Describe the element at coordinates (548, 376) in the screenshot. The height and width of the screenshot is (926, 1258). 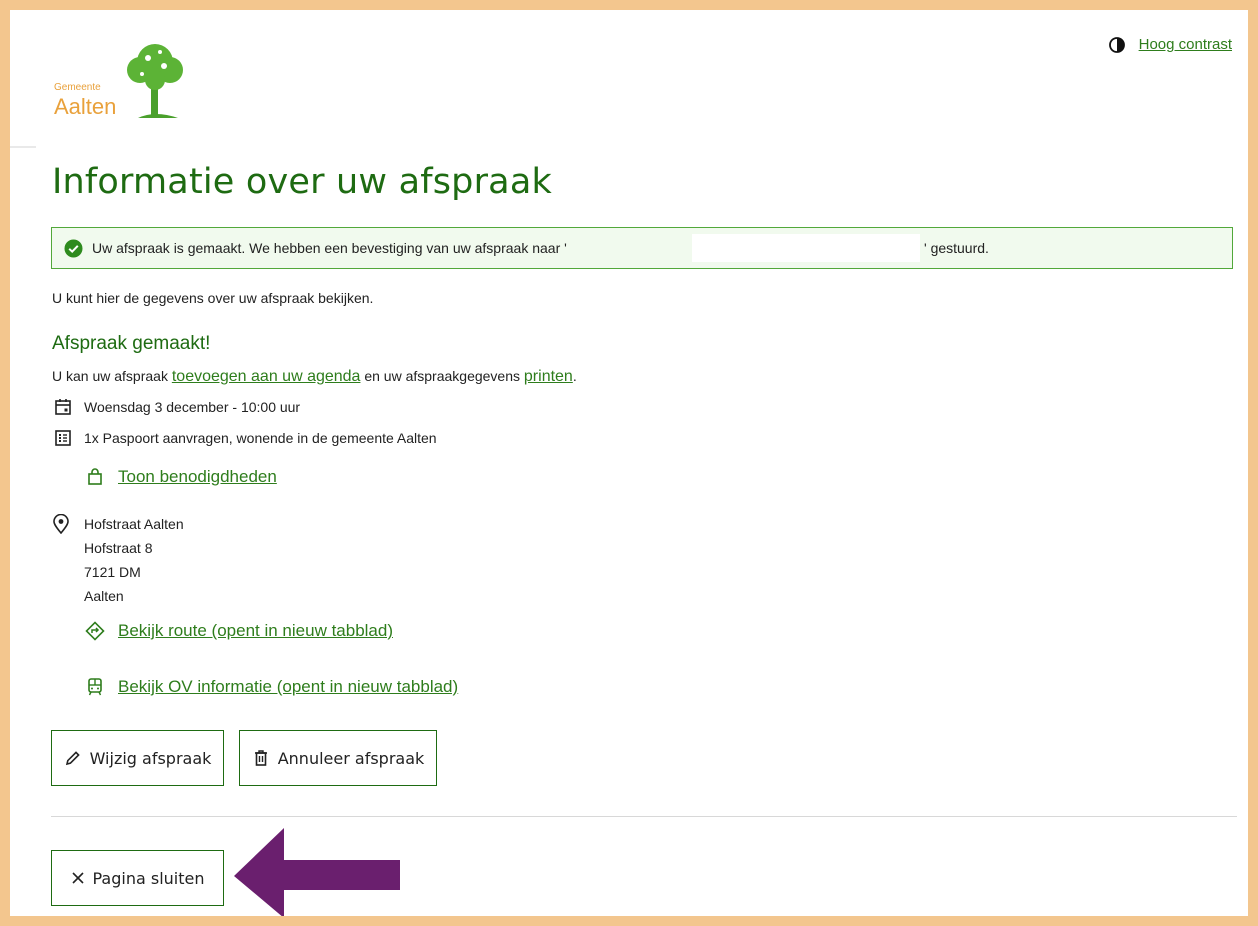
I see `print-link: printen` at that location.